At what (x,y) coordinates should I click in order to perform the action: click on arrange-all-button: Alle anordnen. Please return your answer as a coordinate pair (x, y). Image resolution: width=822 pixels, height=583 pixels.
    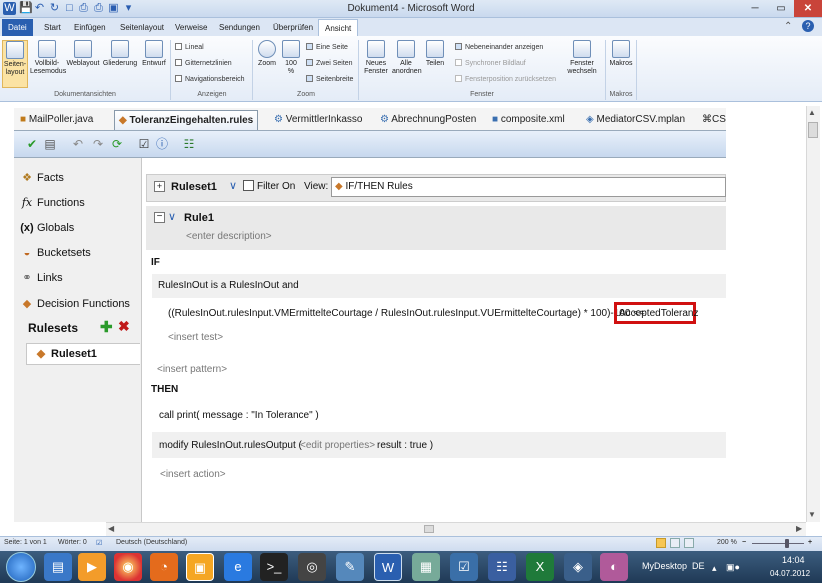
    Looking at the image, I should click on (407, 58).